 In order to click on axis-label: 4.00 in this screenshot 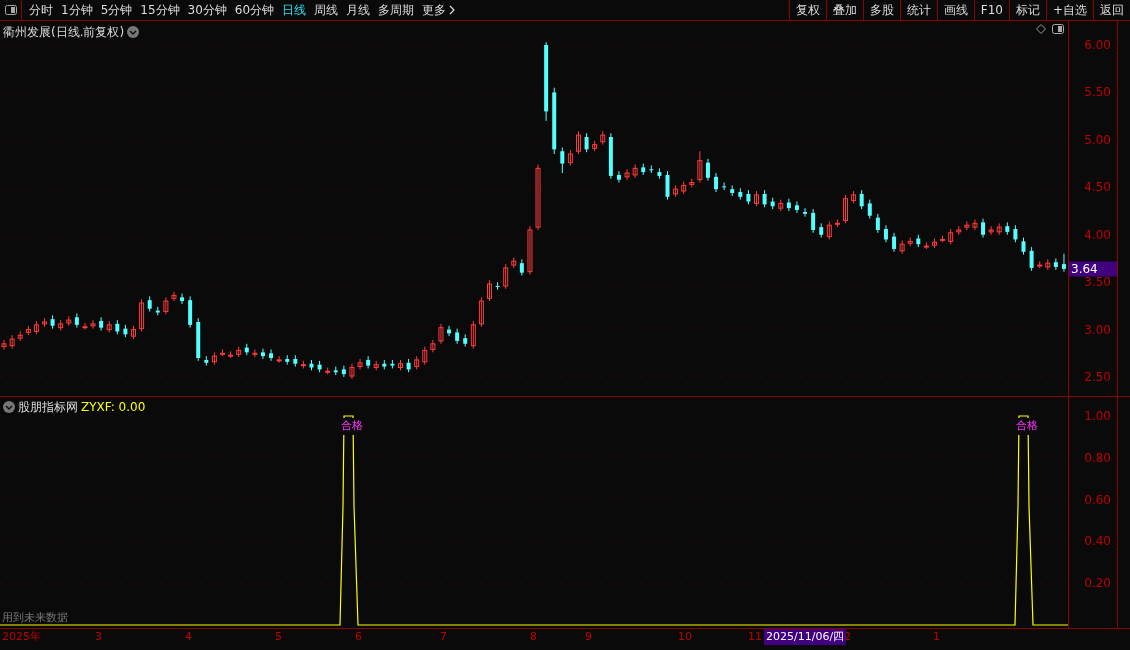, I will do `click(1097, 234)`.